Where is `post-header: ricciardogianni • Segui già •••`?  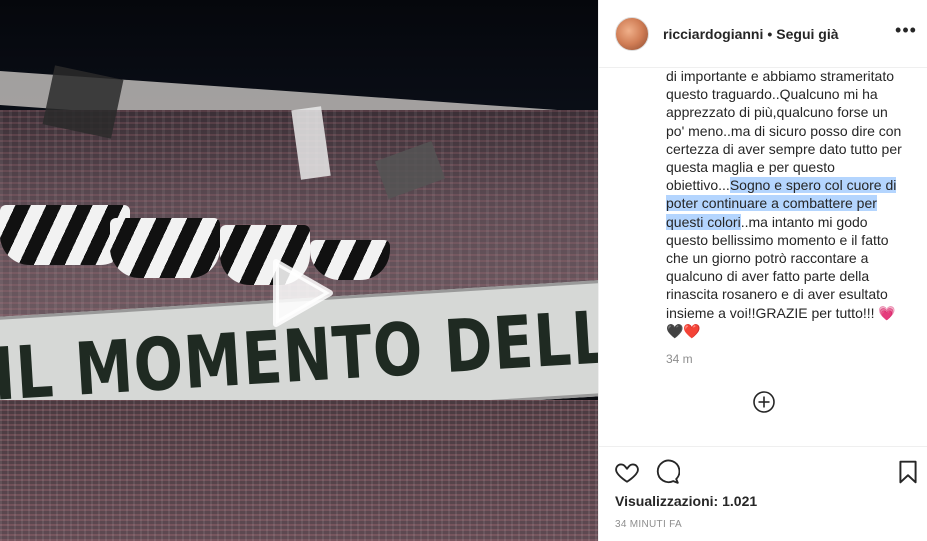
post-header: ricciardogianni • Segui già ••• is located at coordinates (763, 34).